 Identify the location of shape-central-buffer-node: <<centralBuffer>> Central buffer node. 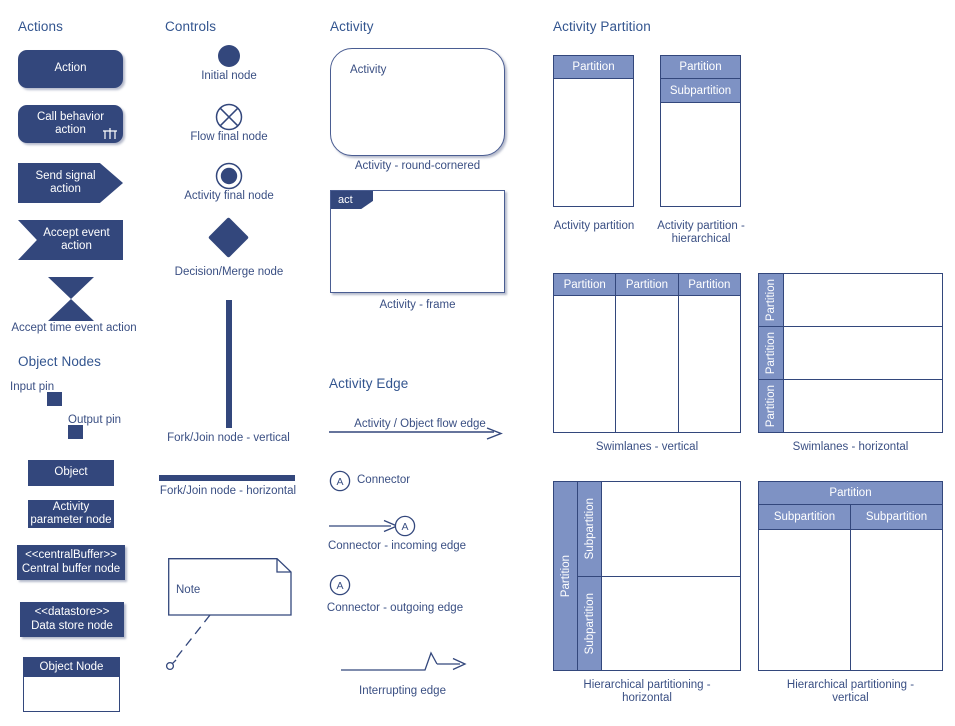
(71, 562).